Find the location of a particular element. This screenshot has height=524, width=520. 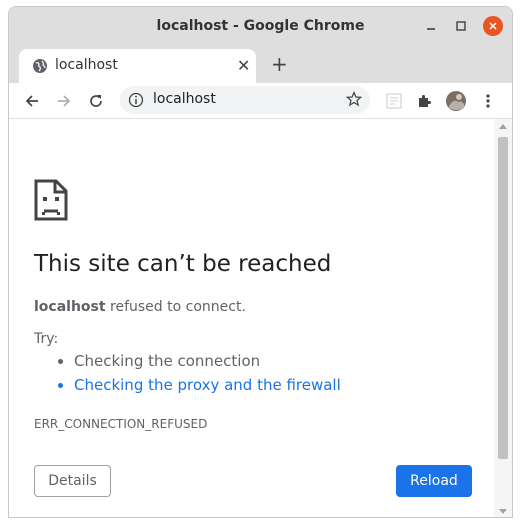

chrome-menu-button is located at coordinates (488, 101).